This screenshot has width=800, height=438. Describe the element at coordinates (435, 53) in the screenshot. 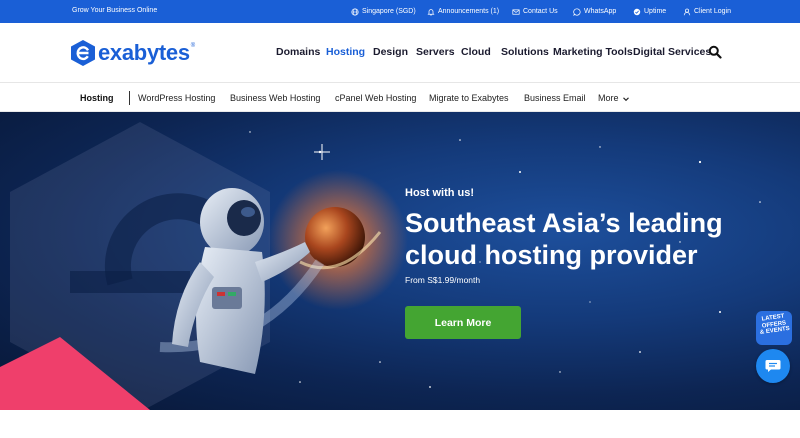

I see `nav-servers: Servers` at that location.